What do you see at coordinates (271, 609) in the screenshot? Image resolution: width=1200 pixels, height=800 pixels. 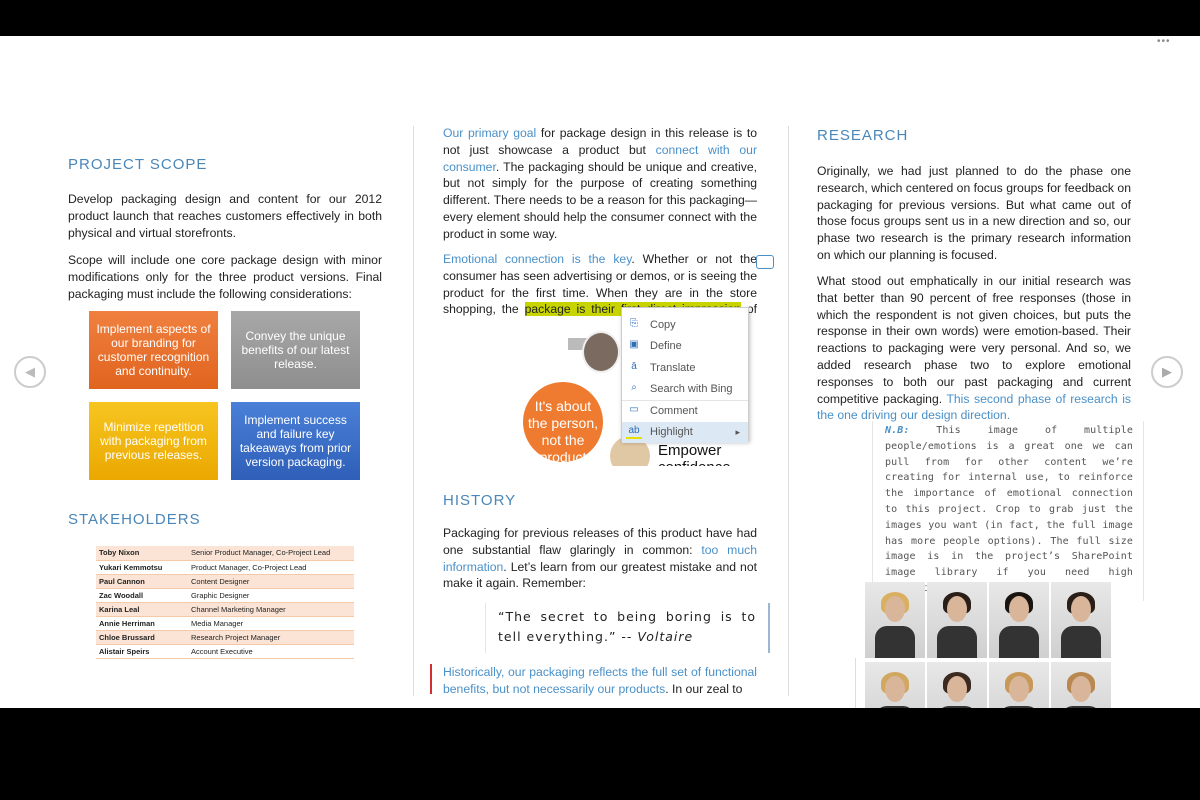 I see `role-cell: Channel Marketing Manager` at bounding box center [271, 609].